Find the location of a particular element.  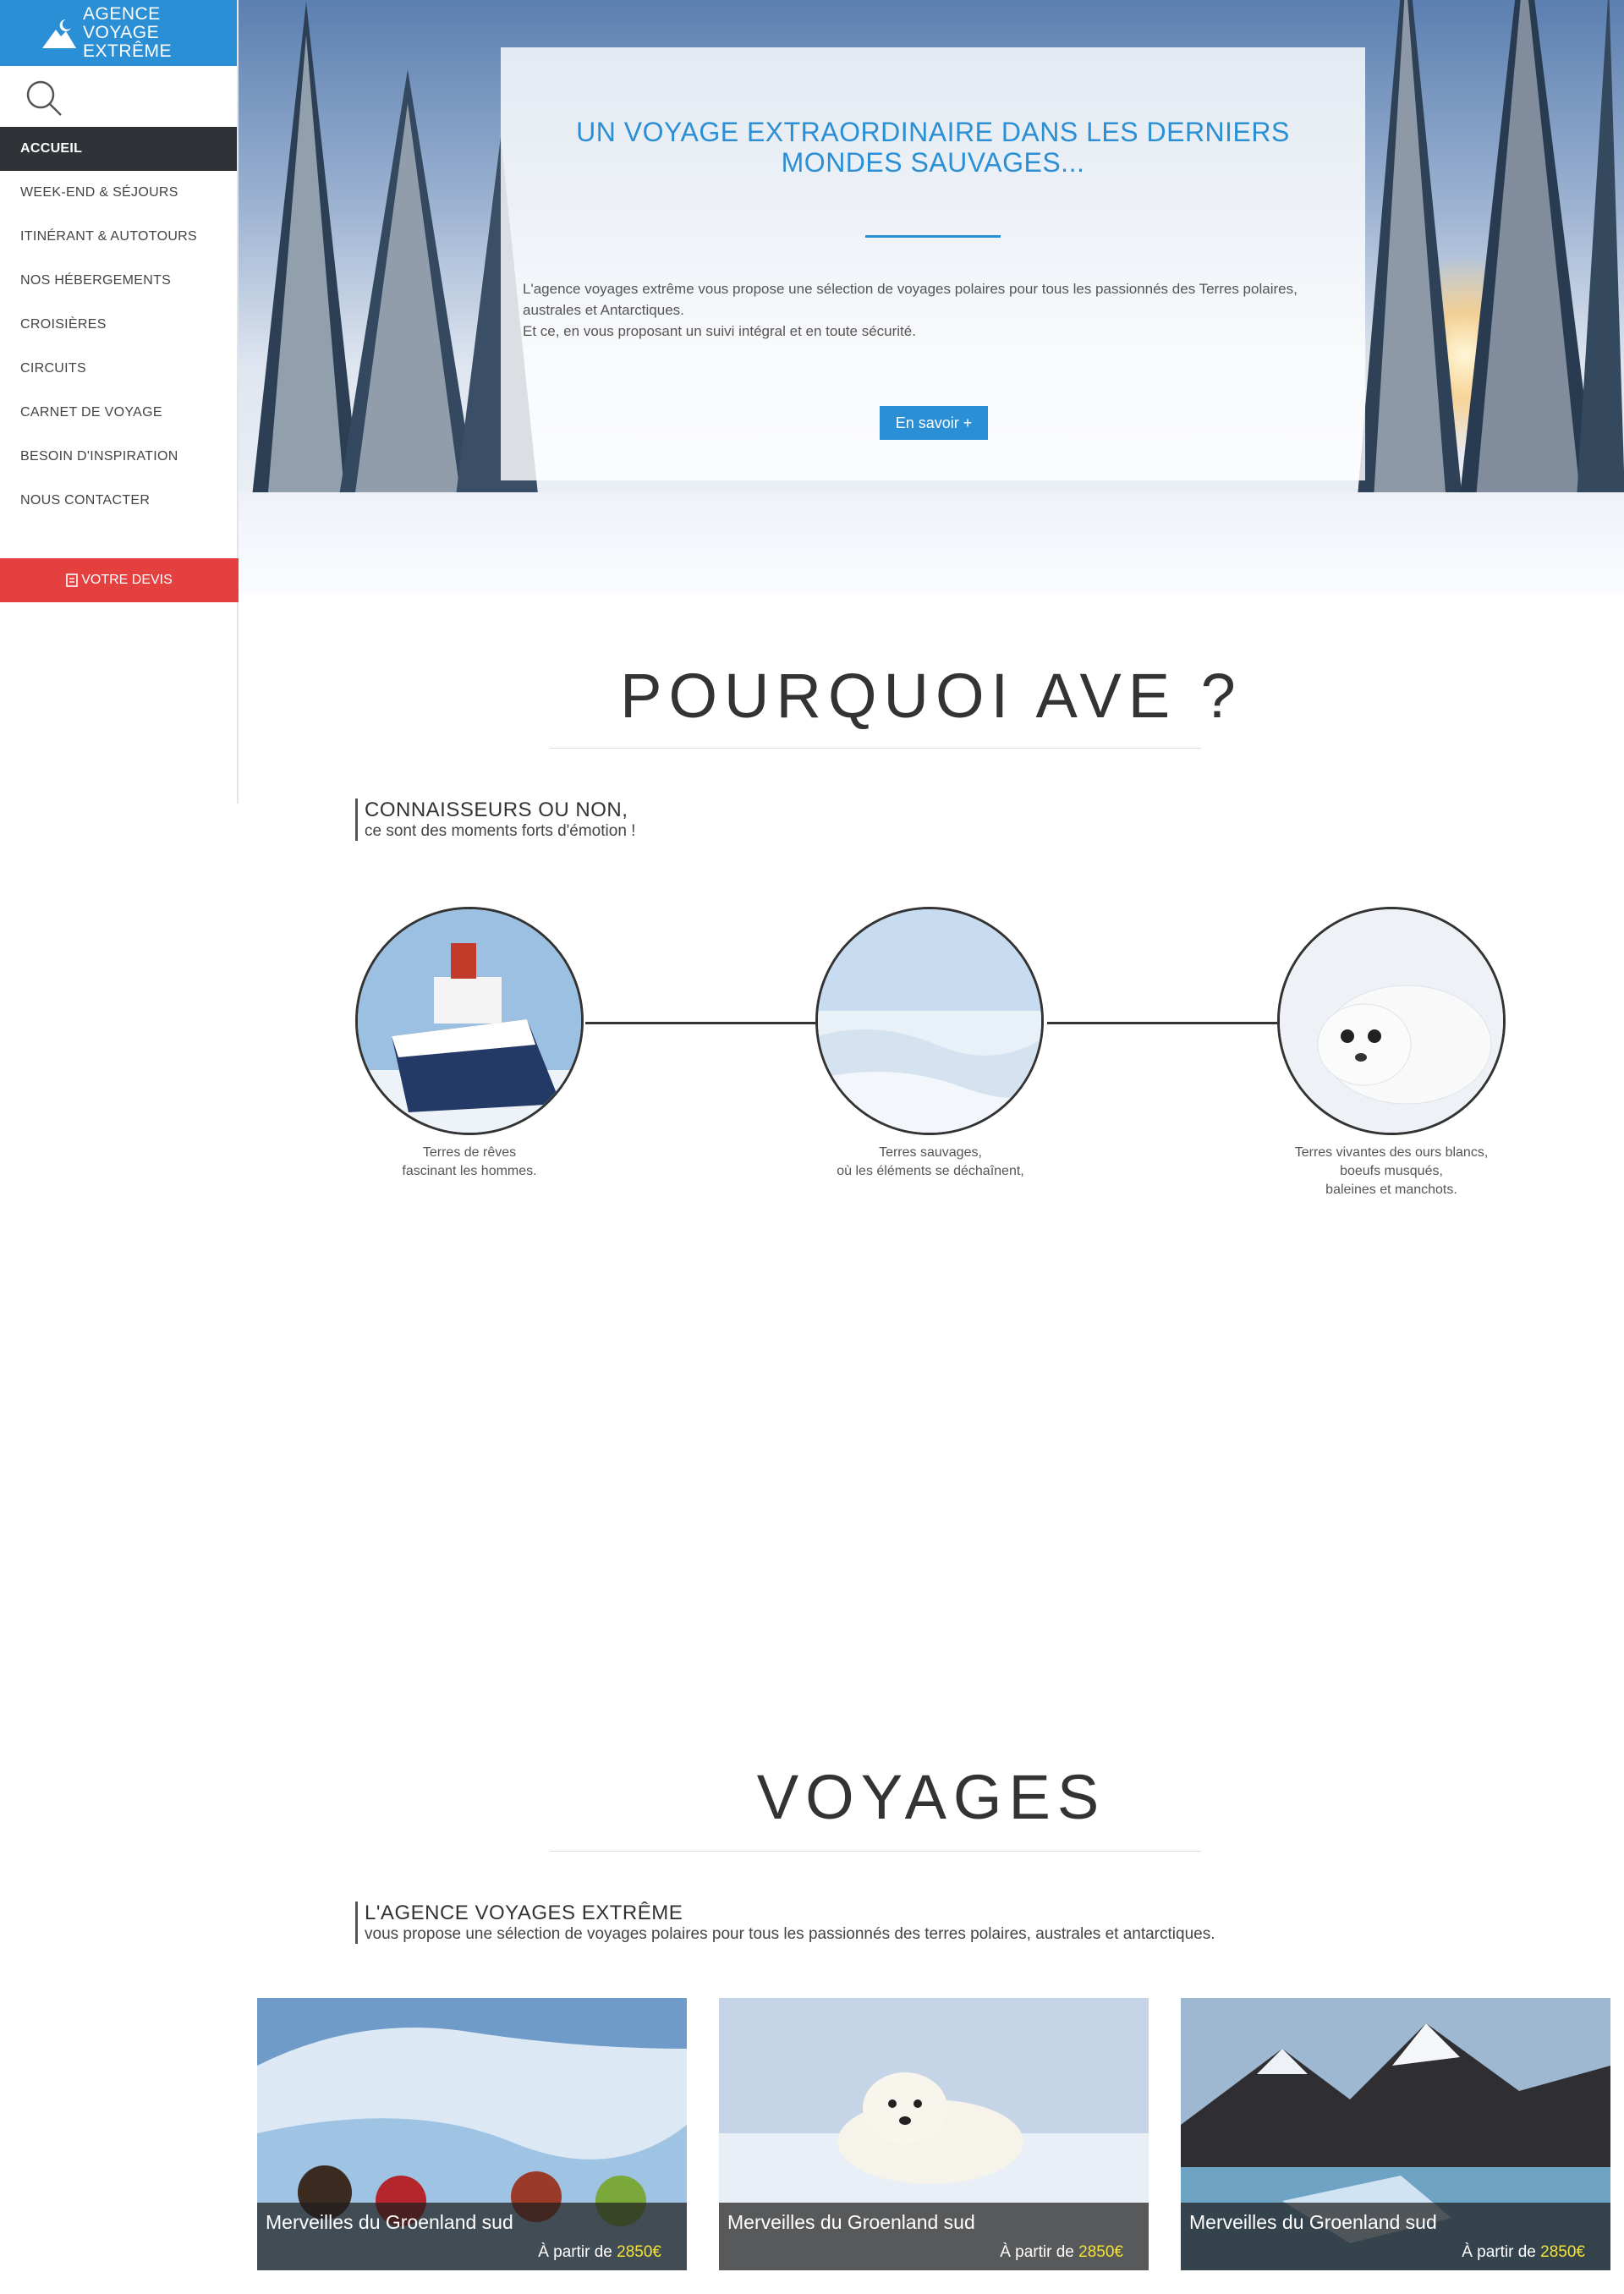

hero-snow-ground is located at coordinates (931, 543).